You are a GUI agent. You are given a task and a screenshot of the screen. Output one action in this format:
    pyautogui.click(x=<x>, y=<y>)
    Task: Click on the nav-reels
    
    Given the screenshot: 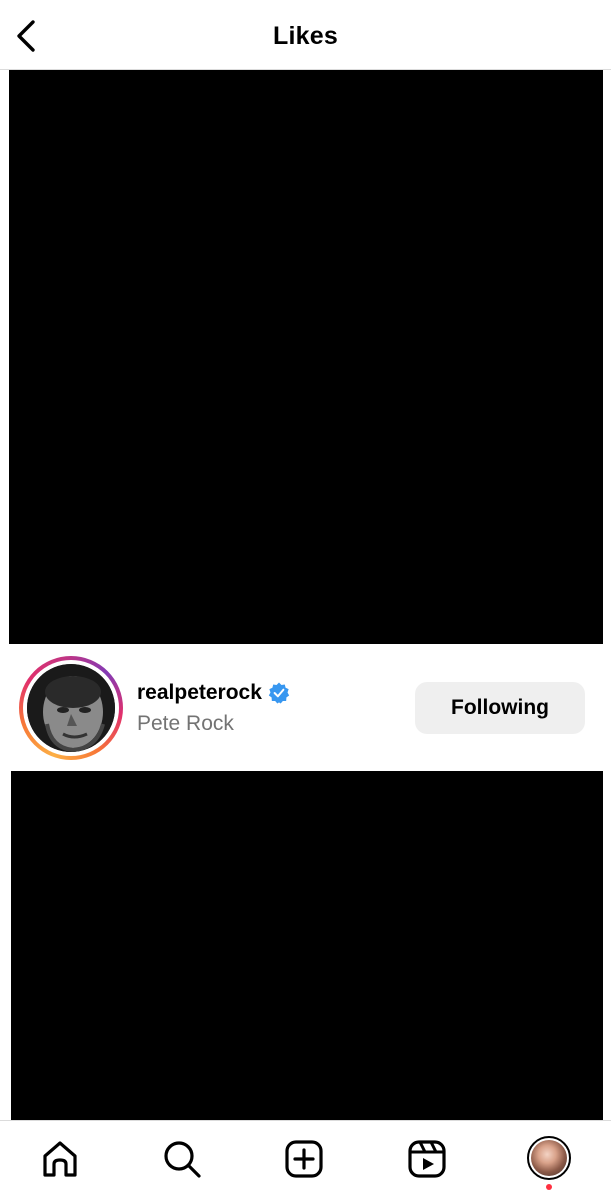 What is the action you would take?
    pyautogui.click(x=427, y=1159)
    